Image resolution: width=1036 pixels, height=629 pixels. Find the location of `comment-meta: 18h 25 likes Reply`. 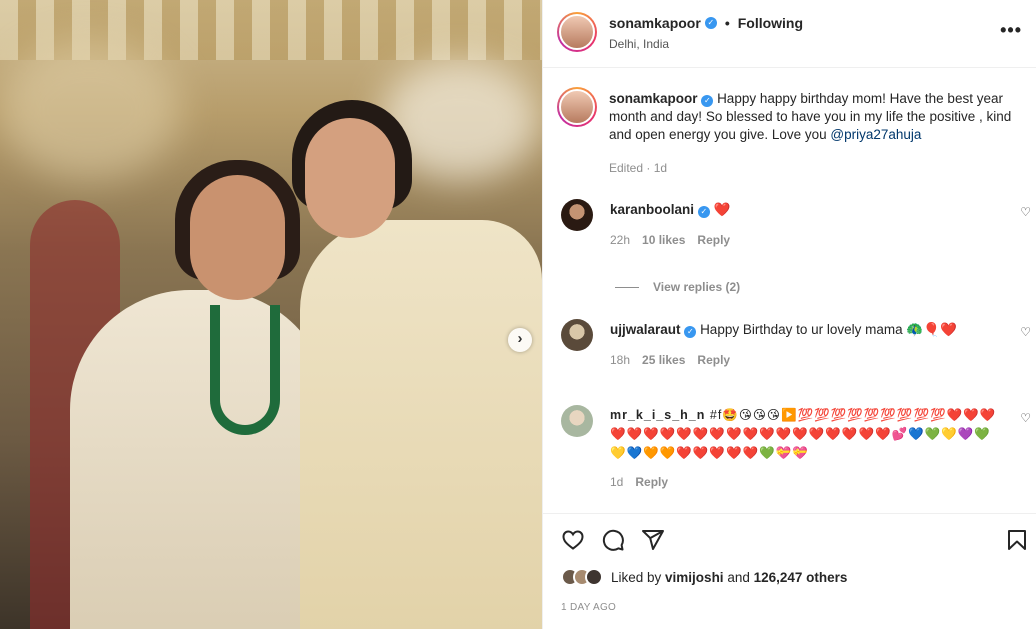

comment-meta: 18h 25 likes Reply is located at coordinates (670, 360).